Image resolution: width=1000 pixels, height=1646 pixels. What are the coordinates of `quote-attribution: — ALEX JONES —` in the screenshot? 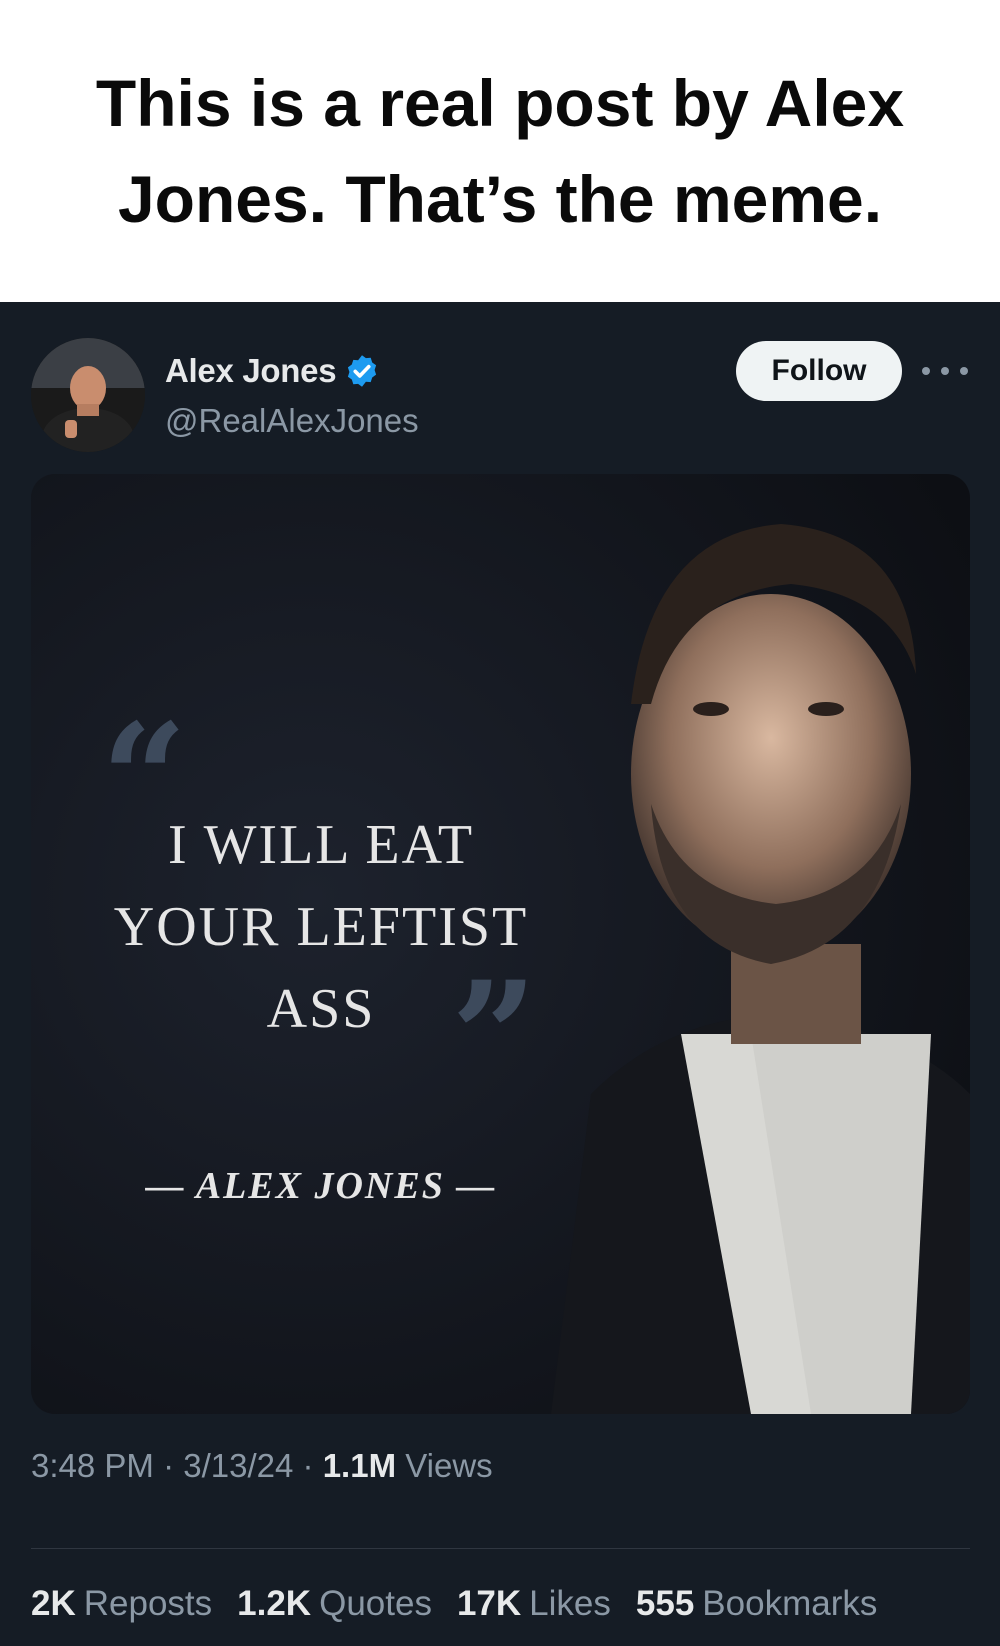 It's located at (321, 1186).